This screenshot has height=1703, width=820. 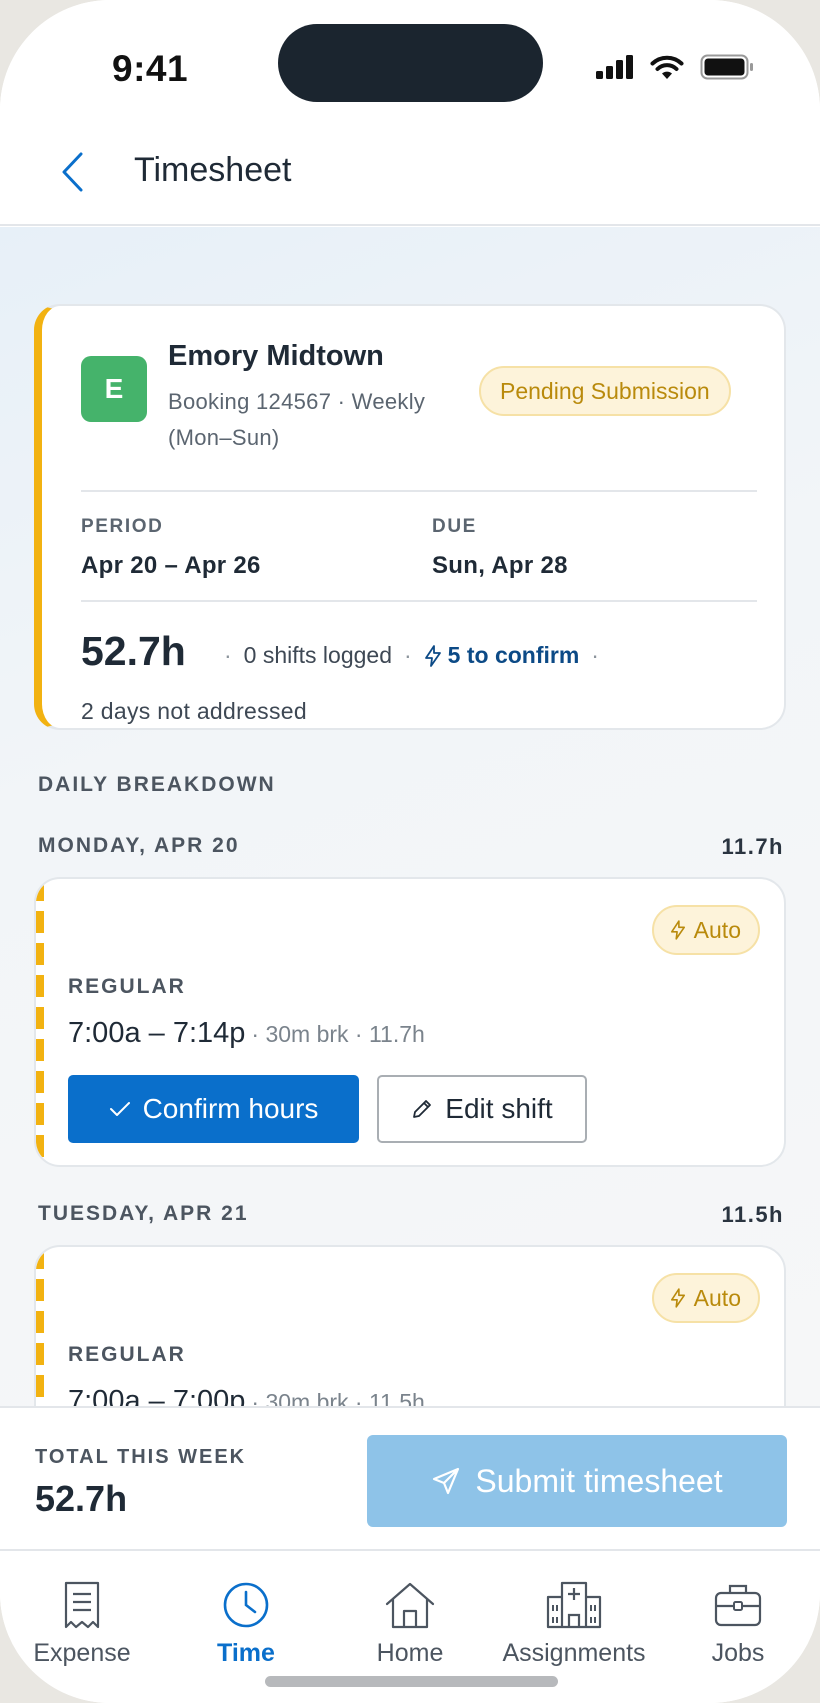 What do you see at coordinates (410, 173) in the screenshot?
I see `nav-header: Timesheet` at bounding box center [410, 173].